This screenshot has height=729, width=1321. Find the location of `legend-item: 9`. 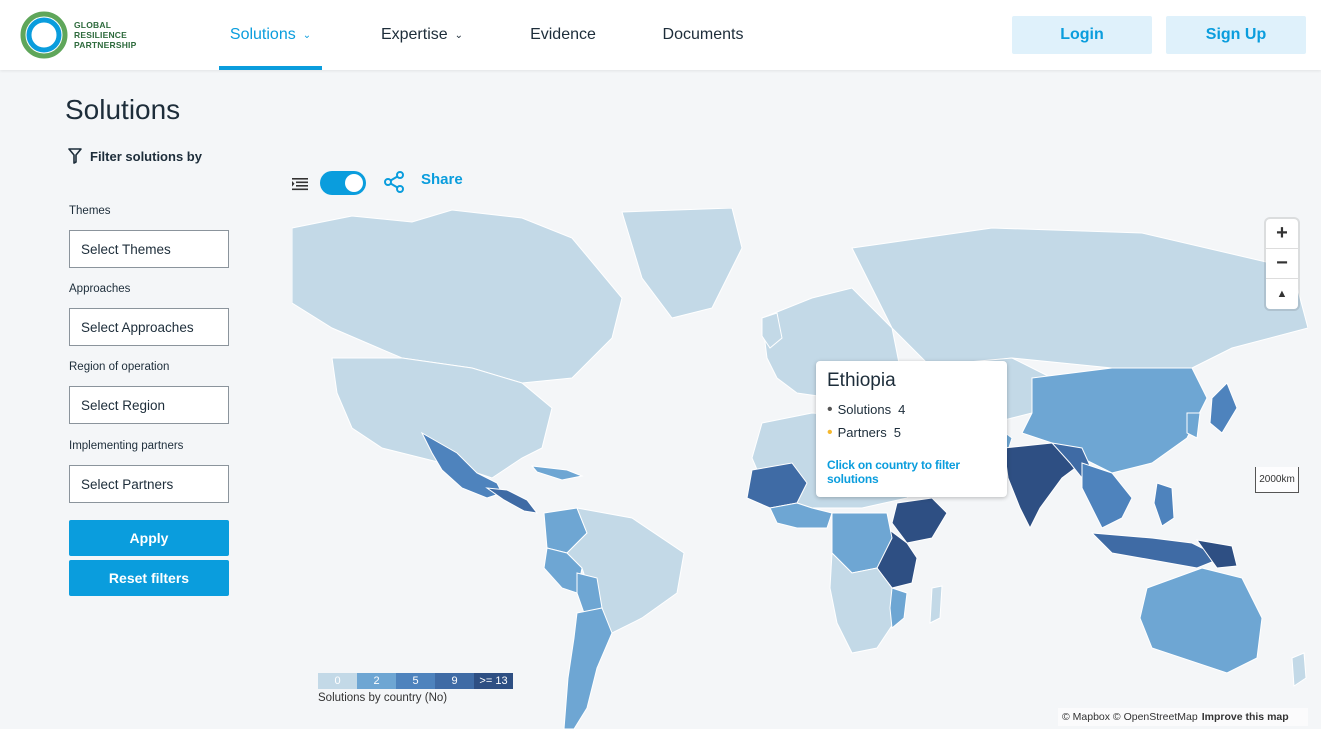

legend-item: 9 is located at coordinates (454, 681).